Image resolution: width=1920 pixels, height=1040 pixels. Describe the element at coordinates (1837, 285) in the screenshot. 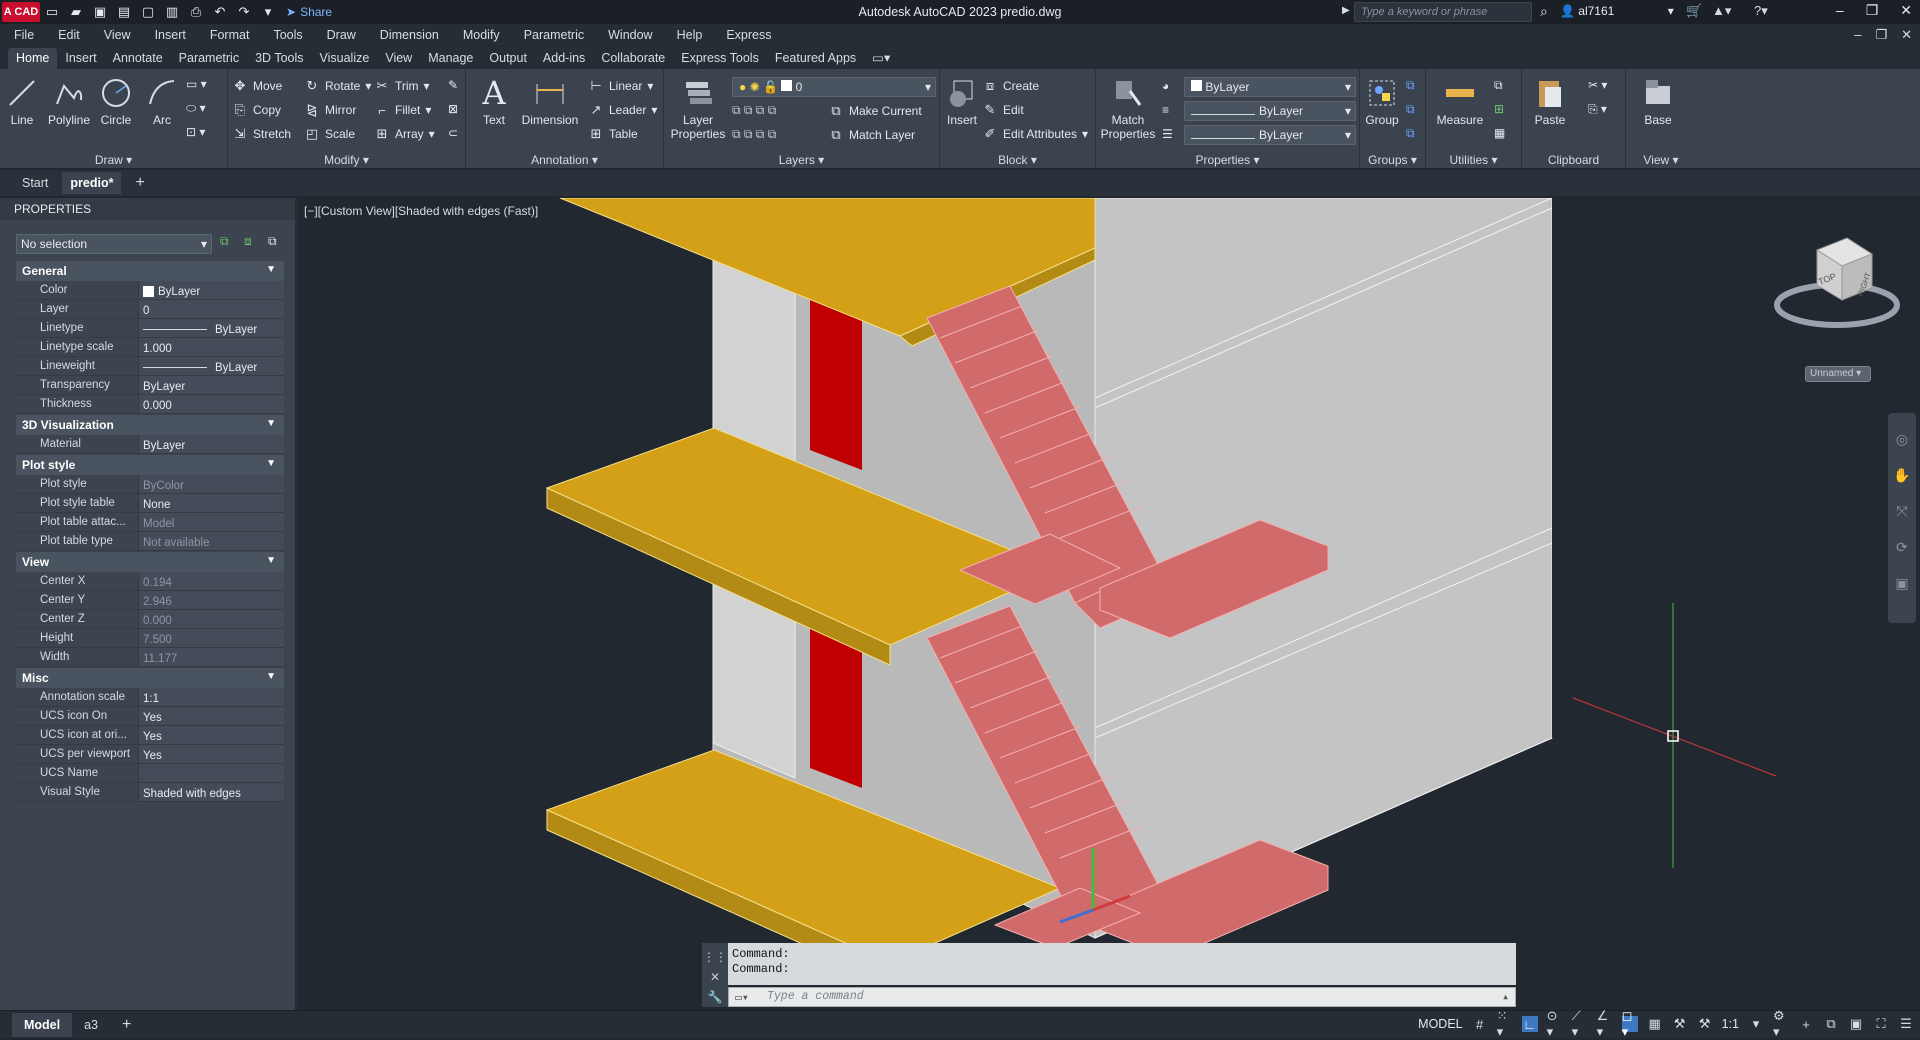

I see `viewcube: TOP RIGHT` at that location.